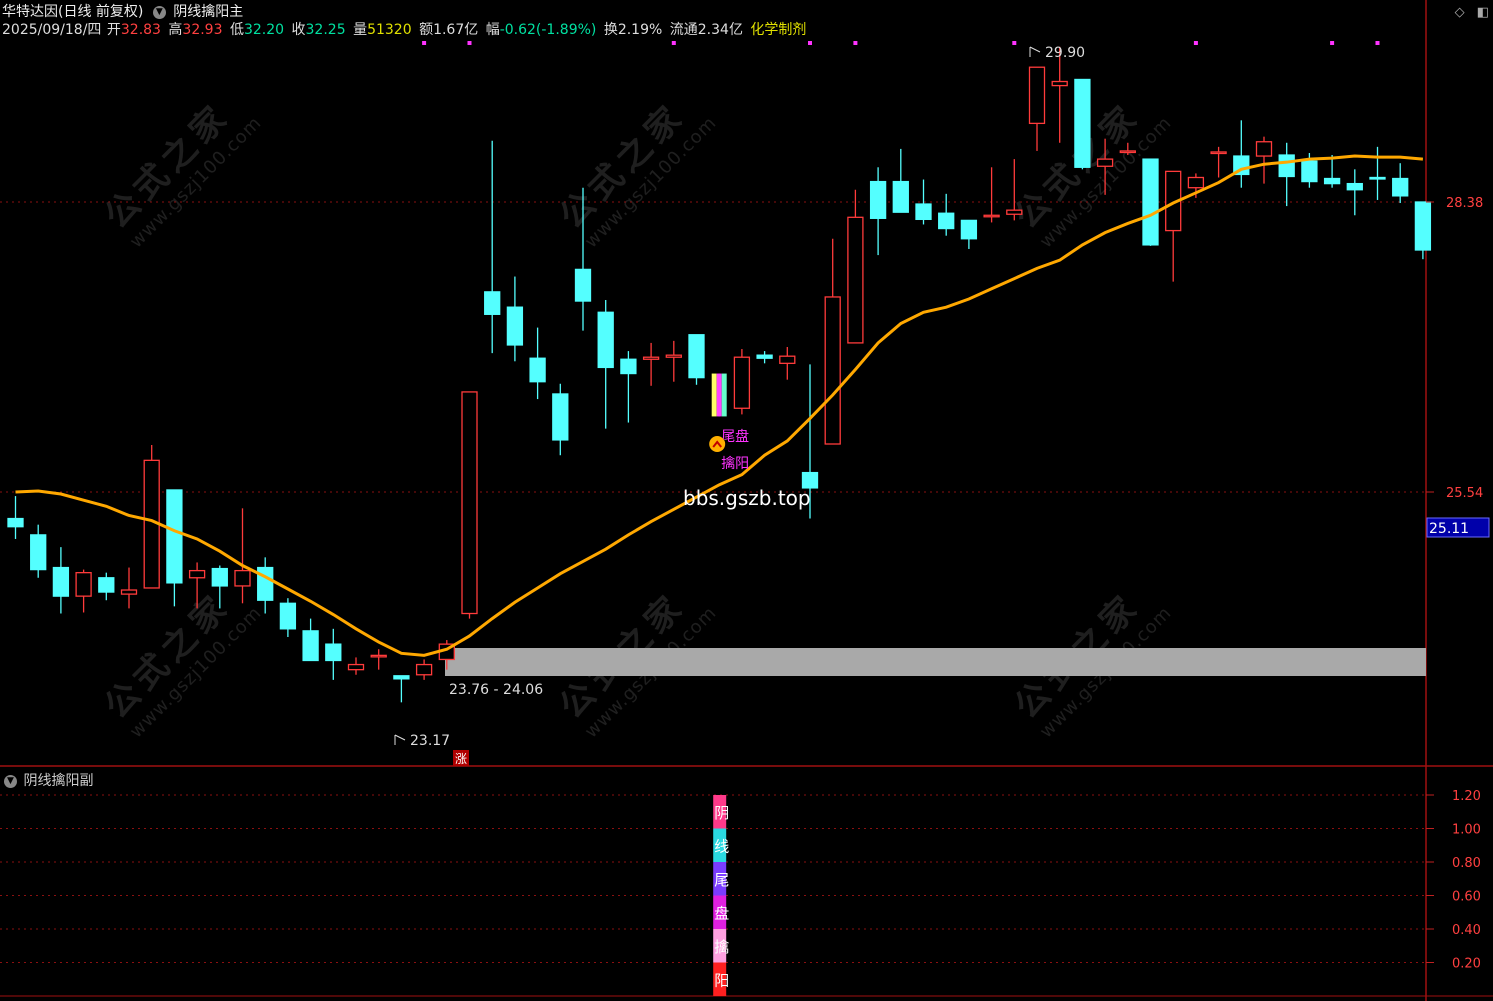 Image resolution: width=1493 pixels, height=1001 pixels. I want to click on indicator-dropdown-icon: ▼, so click(159, 12).